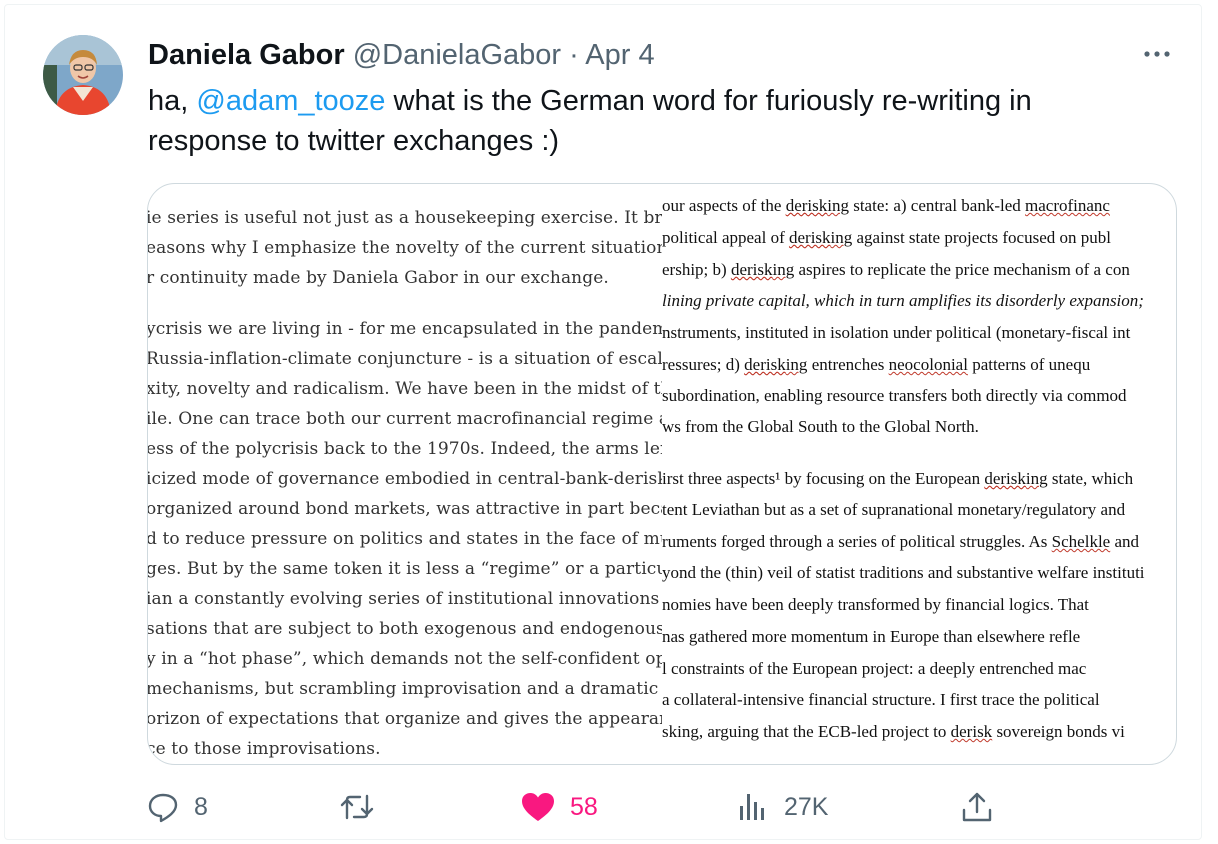 The width and height of the screenshot is (1218, 844). I want to click on reply-count: 8, so click(201, 806).